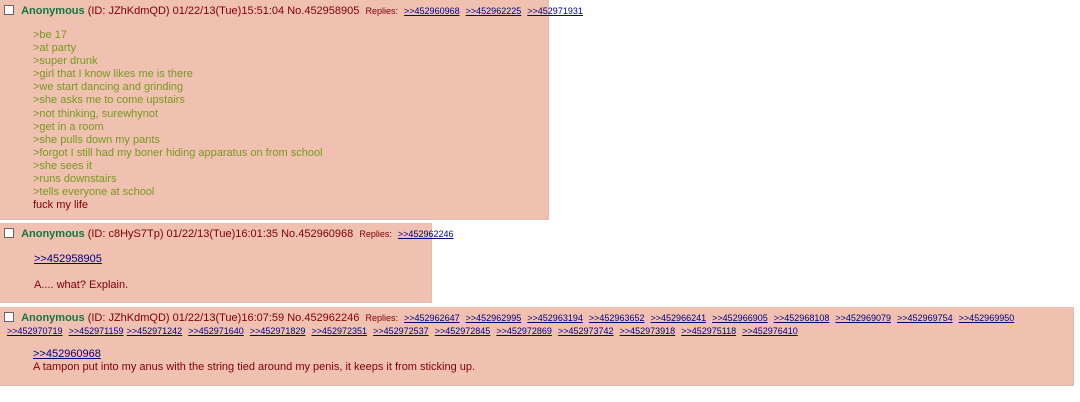 The width and height of the screenshot is (1080, 402). Describe the element at coordinates (65, 61) in the screenshot. I see `greentext-line: >super drunk` at that location.